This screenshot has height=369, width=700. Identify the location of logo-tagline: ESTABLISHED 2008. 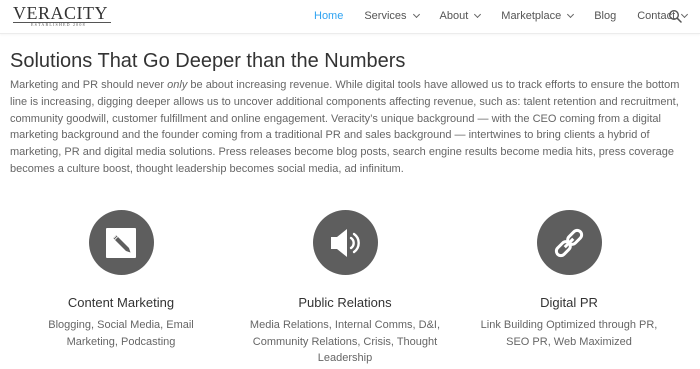
(58, 24).